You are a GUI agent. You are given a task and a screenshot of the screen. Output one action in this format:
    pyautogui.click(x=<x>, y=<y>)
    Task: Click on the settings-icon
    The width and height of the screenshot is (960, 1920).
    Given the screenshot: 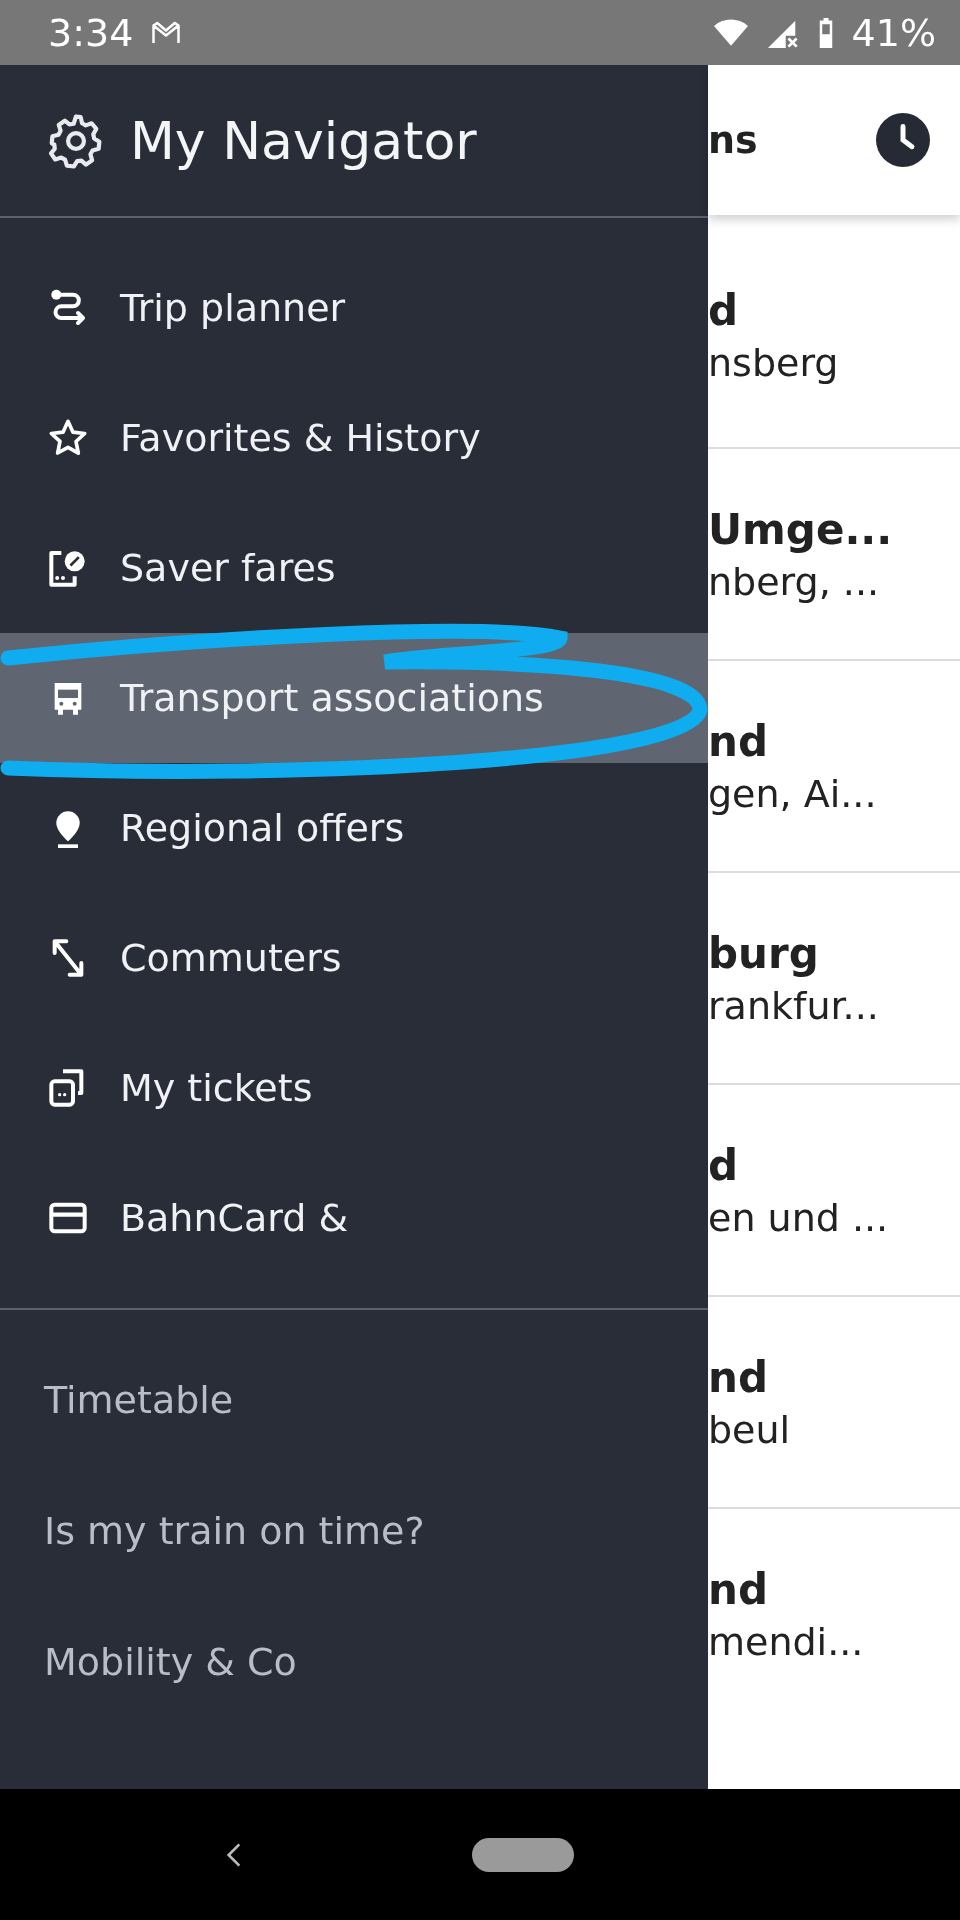 What is the action you would take?
    pyautogui.click(x=76, y=140)
    